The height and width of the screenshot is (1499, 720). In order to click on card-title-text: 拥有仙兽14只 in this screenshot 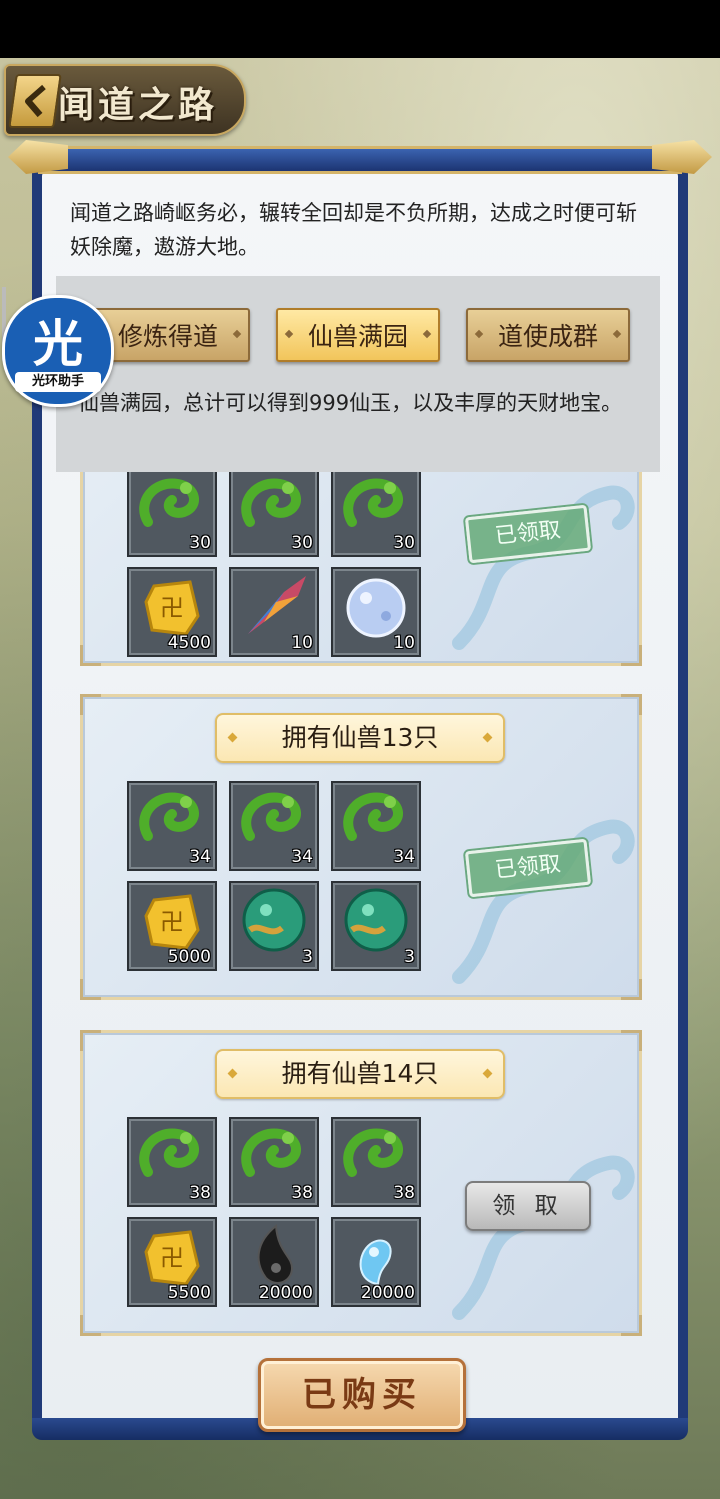, I will do `click(360, 1073)`.